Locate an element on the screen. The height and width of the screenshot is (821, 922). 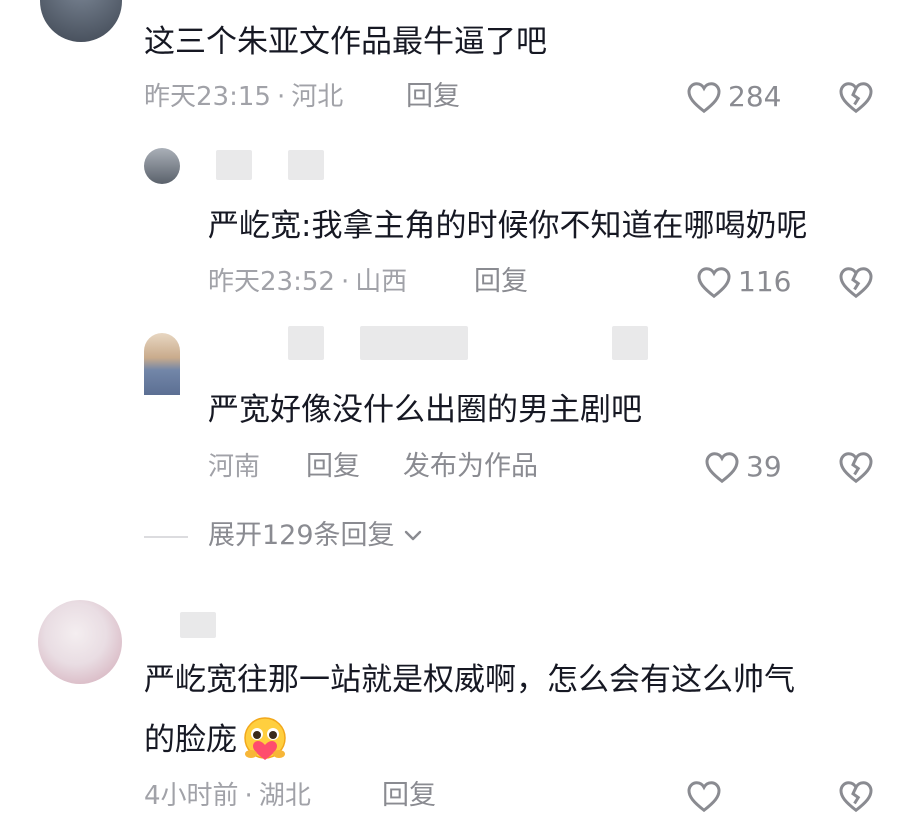
reply-location: 山西 is located at coordinates (381, 282).